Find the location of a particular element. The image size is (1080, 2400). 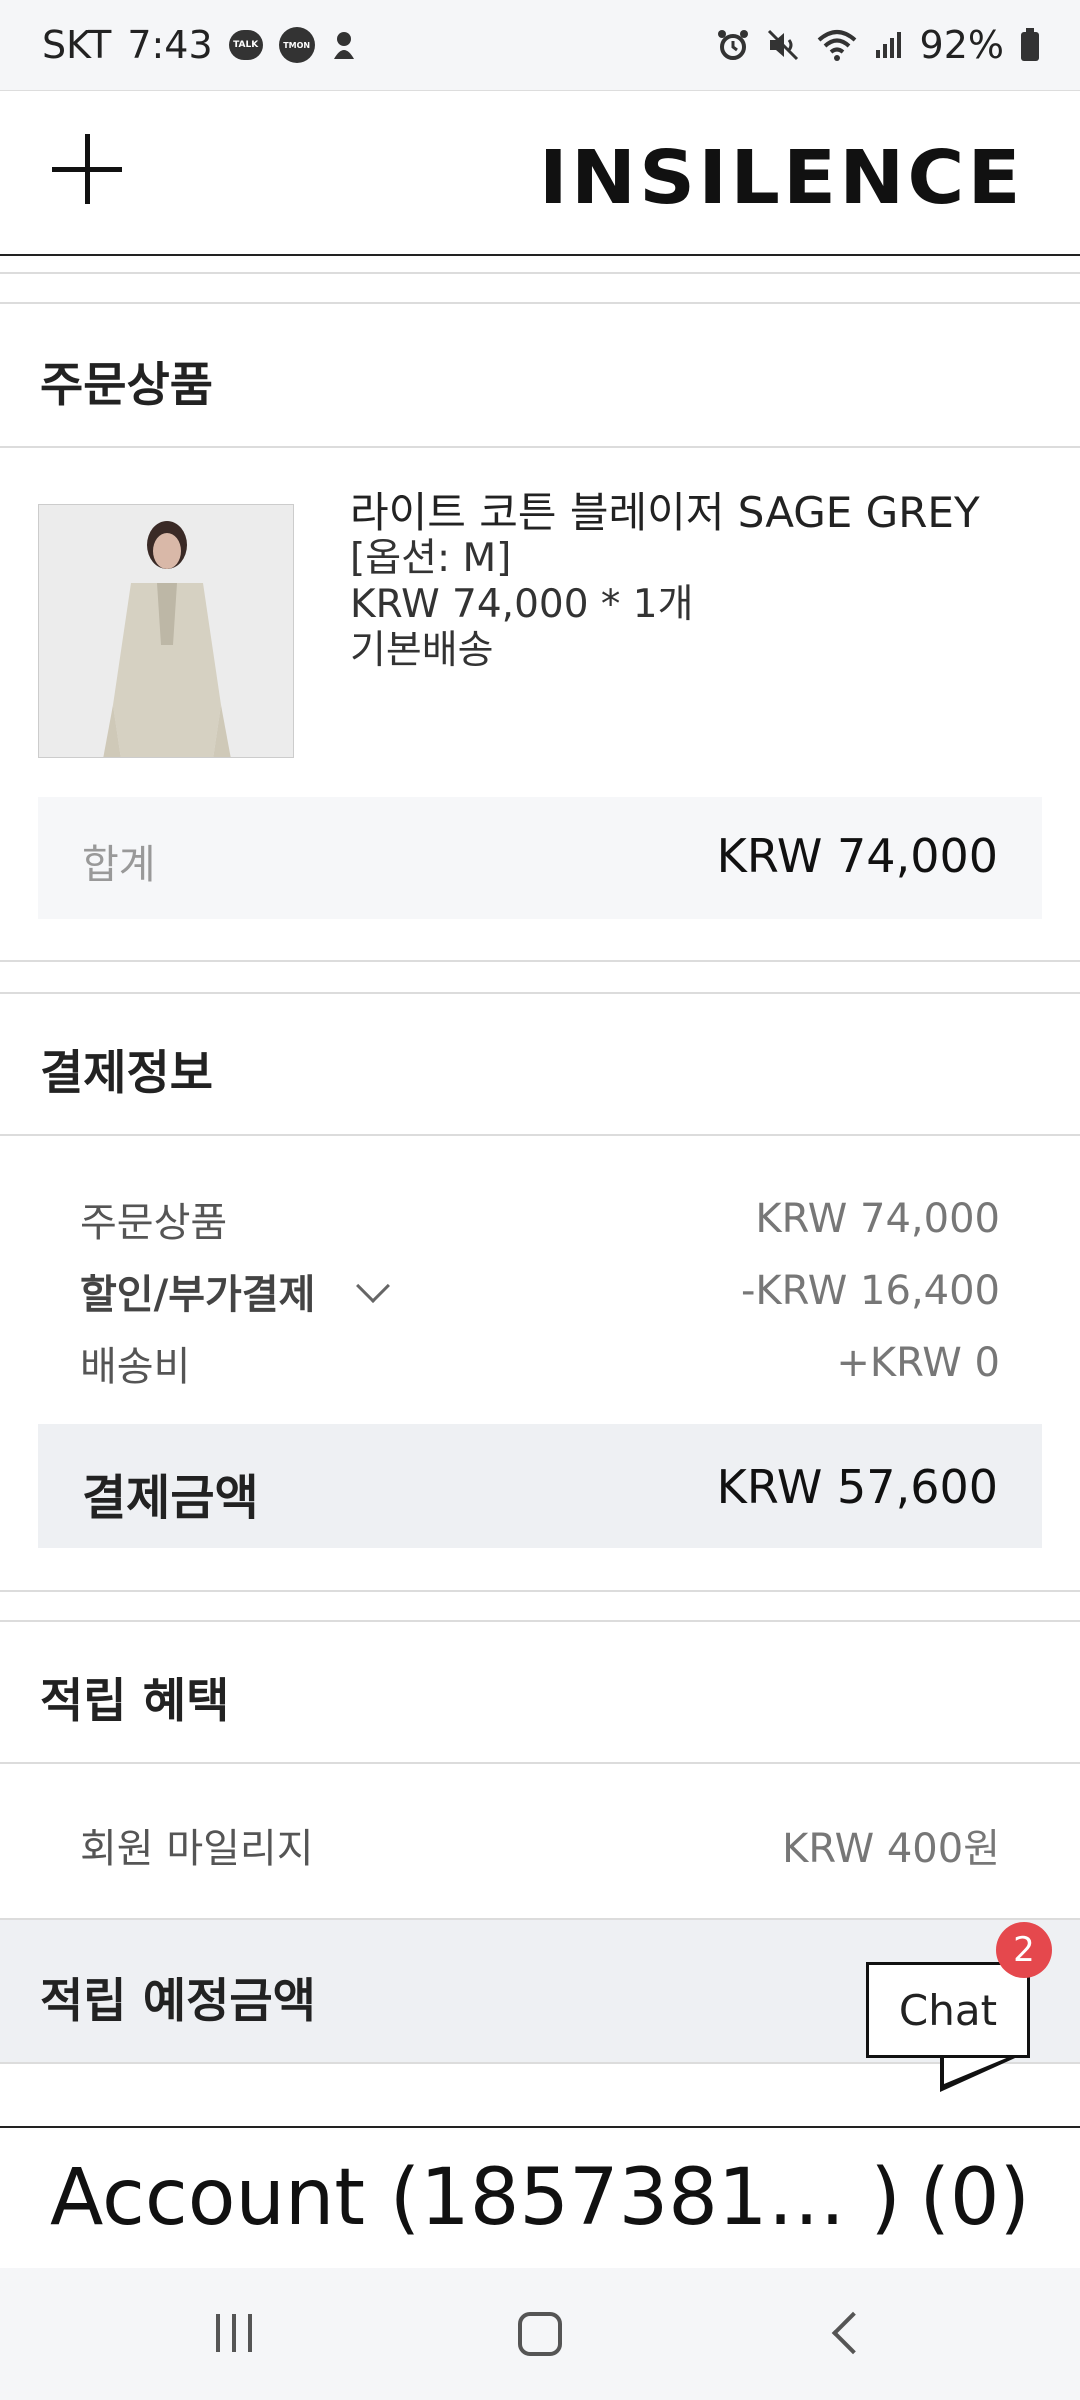

payment-row-value: -KRW 16,400 is located at coordinates (870, 1291).